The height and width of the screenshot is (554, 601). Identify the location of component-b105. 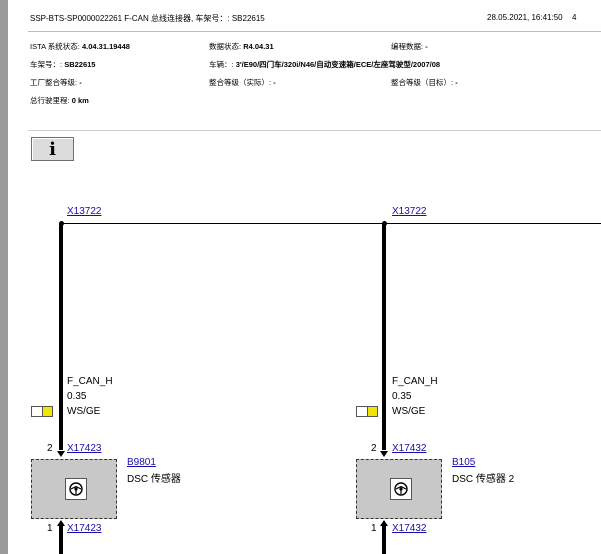
(399, 489).